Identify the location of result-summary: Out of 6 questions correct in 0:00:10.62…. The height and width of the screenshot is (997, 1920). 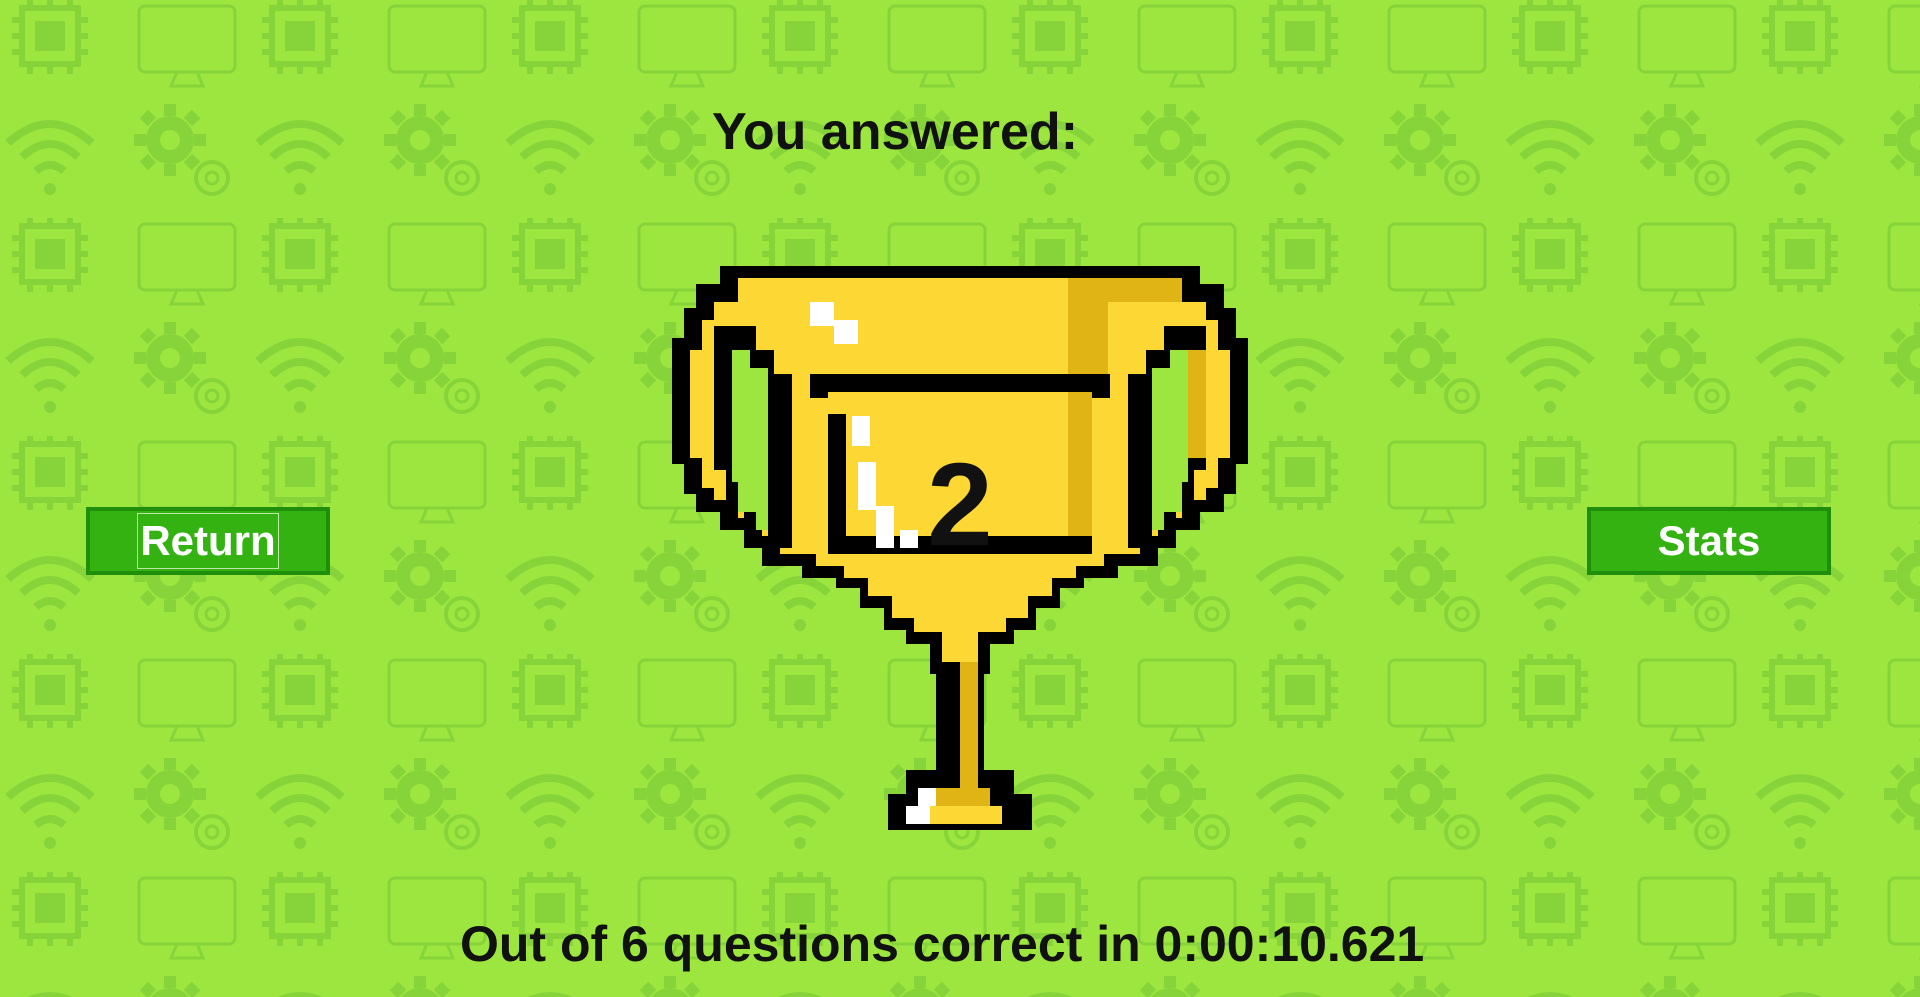
(942, 944).